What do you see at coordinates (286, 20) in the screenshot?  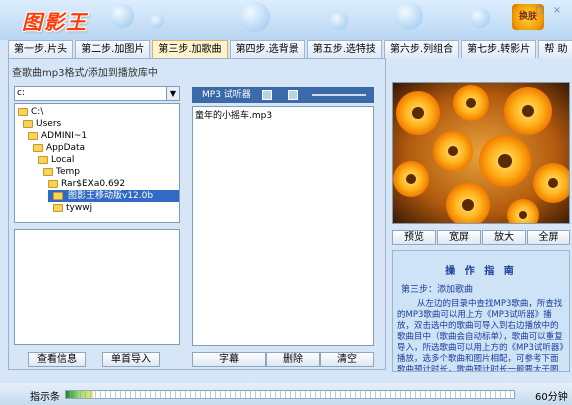 I see `title-bar: 图影王 换肤 – □ ×` at bounding box center [286, 20].